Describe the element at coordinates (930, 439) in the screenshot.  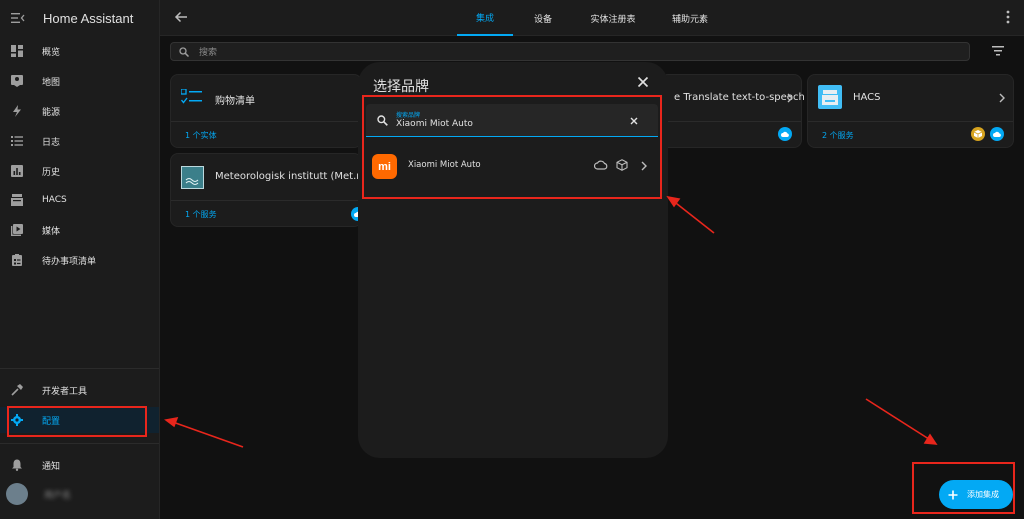
I see `annotation-arrowhead-add-integration` at that location.